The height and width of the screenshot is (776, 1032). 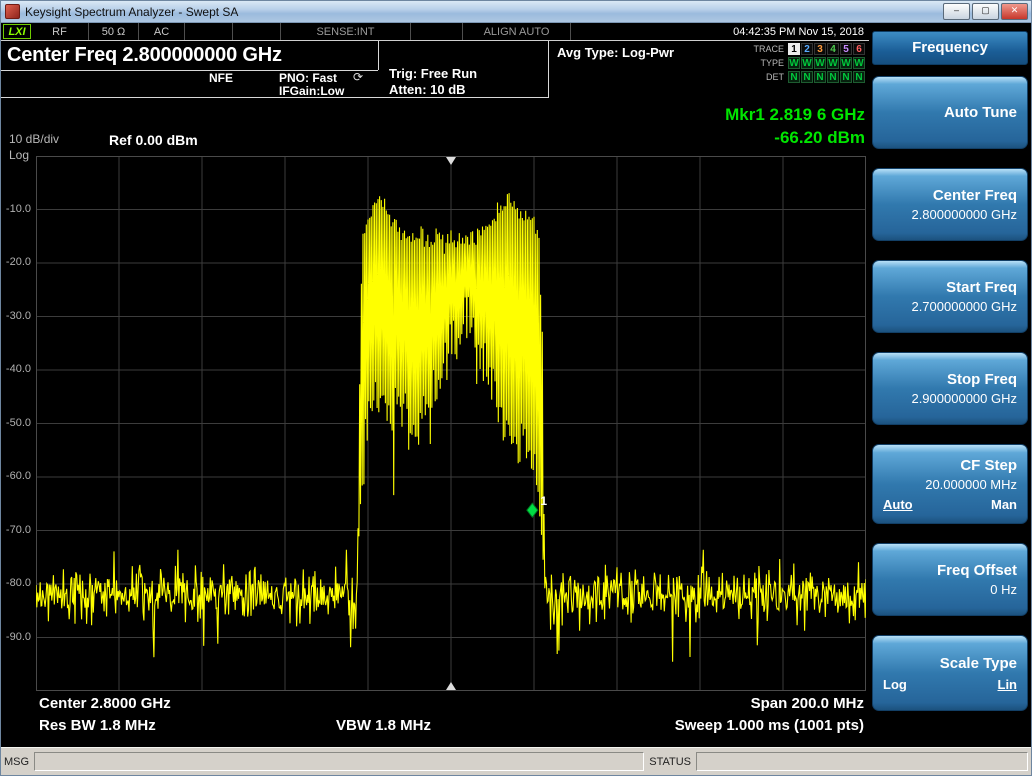 What do you see at coordinates (956, 11) in the screenshot?
I see `minimize-button: –` at bounding box center [956, 11].